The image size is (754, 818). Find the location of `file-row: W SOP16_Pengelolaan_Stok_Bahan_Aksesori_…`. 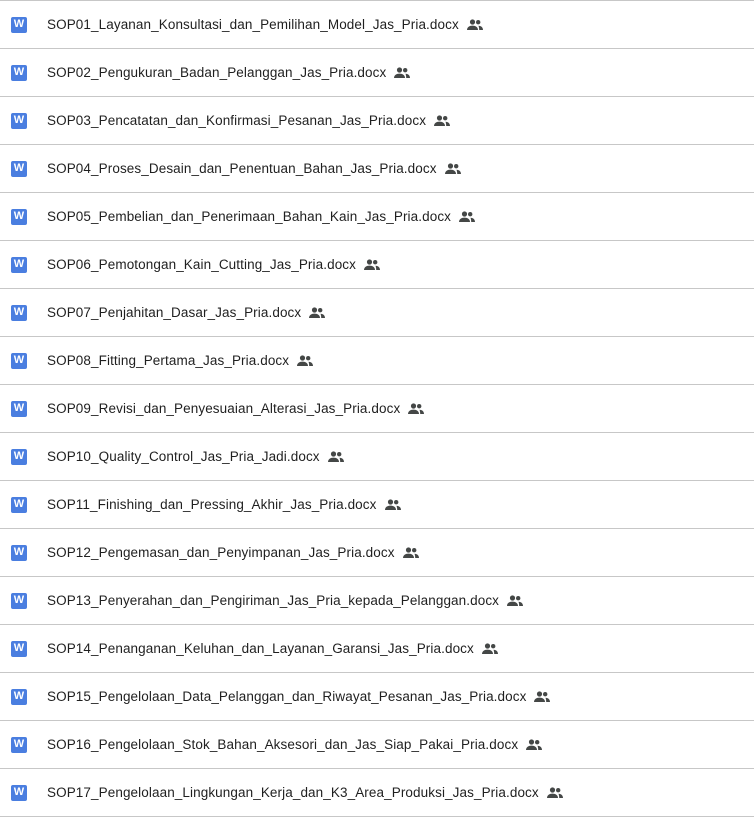

file-row: W SOP16_Pengelolaan_Stok_Bahan_Aksesori_… is located at coordinates (377, 745).